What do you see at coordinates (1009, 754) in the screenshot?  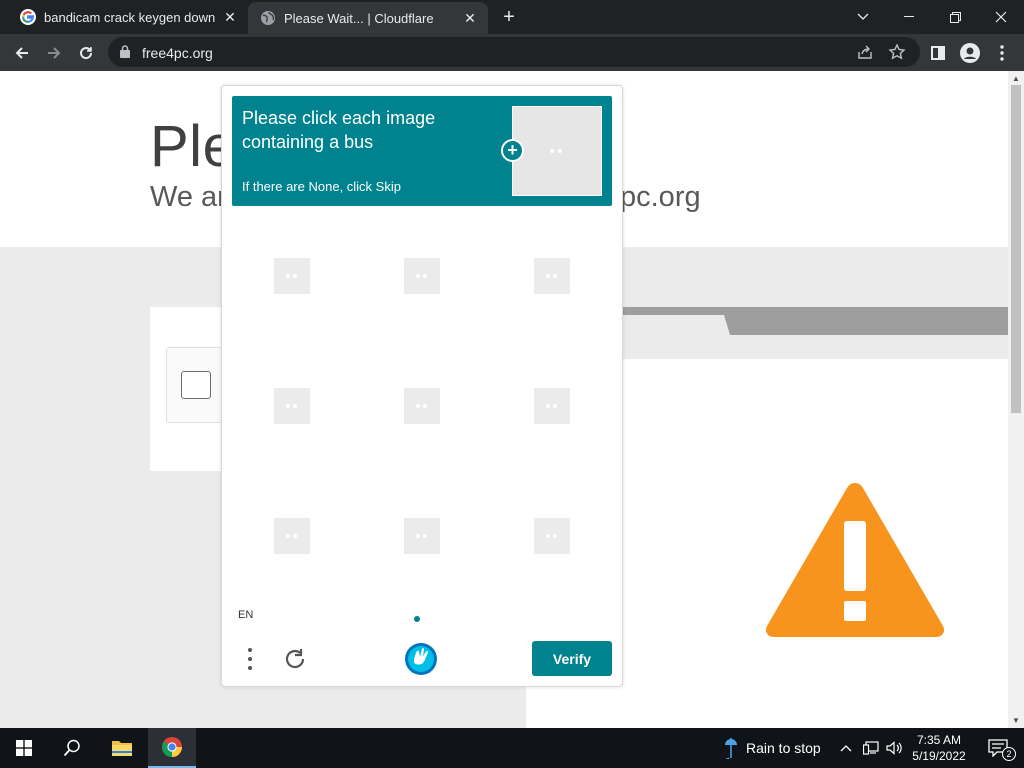 I see `notification-count-badge: 2` at bounding box center [1009, 754].